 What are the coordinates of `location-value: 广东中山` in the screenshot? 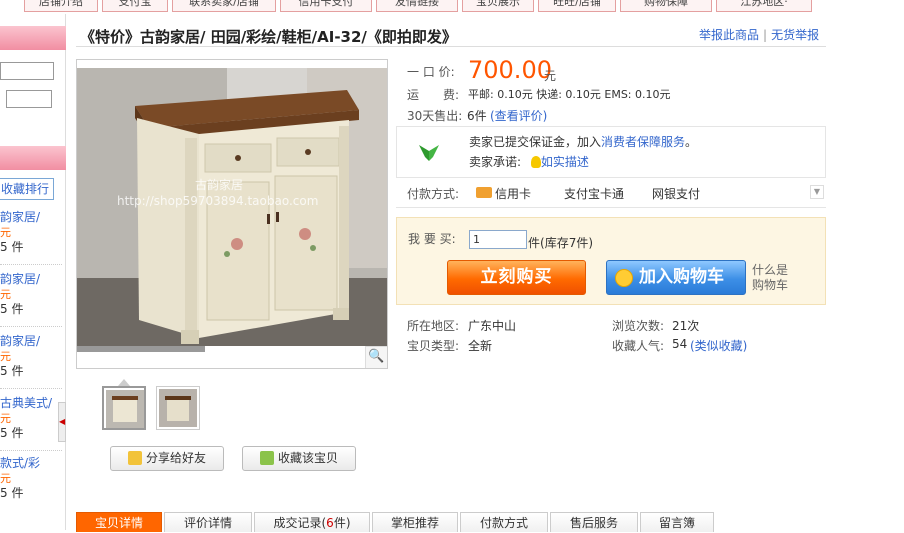 It's located at (492, 326).